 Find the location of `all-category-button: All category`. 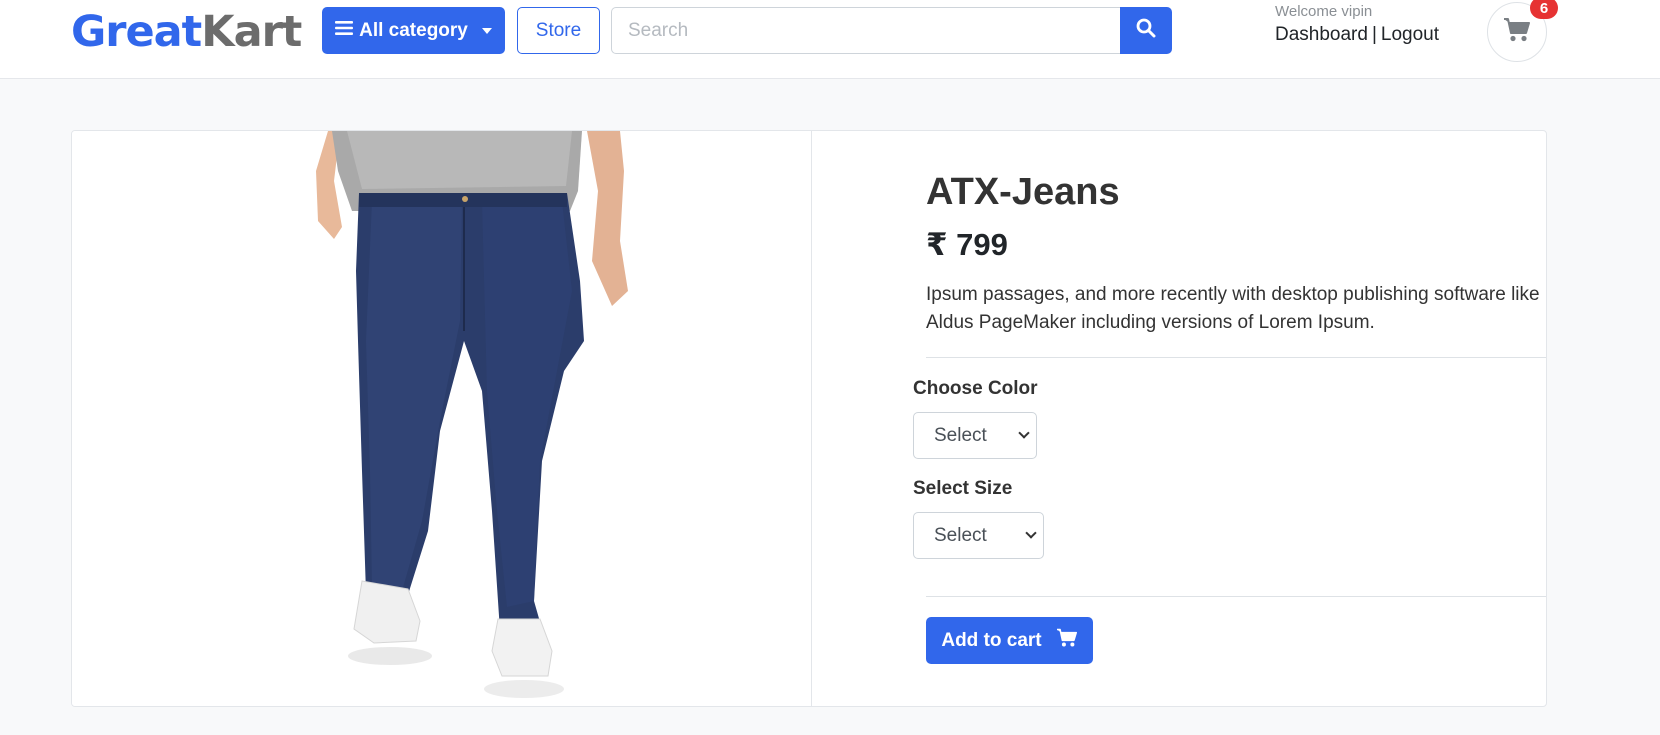

all-category-button: All category is located at coordinates (413, 30).